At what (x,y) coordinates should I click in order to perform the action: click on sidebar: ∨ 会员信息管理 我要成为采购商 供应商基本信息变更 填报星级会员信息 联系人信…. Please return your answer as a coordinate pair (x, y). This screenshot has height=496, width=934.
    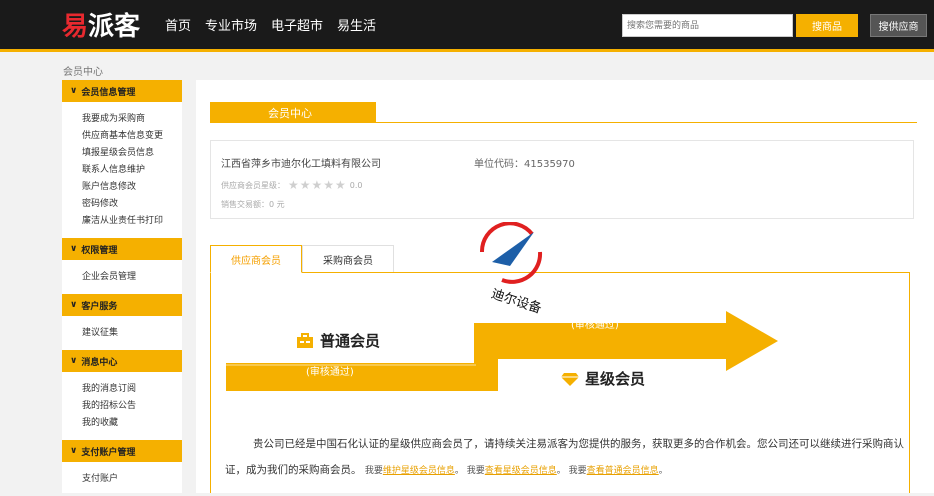
    Looking at the image, I should click on (122, 286).